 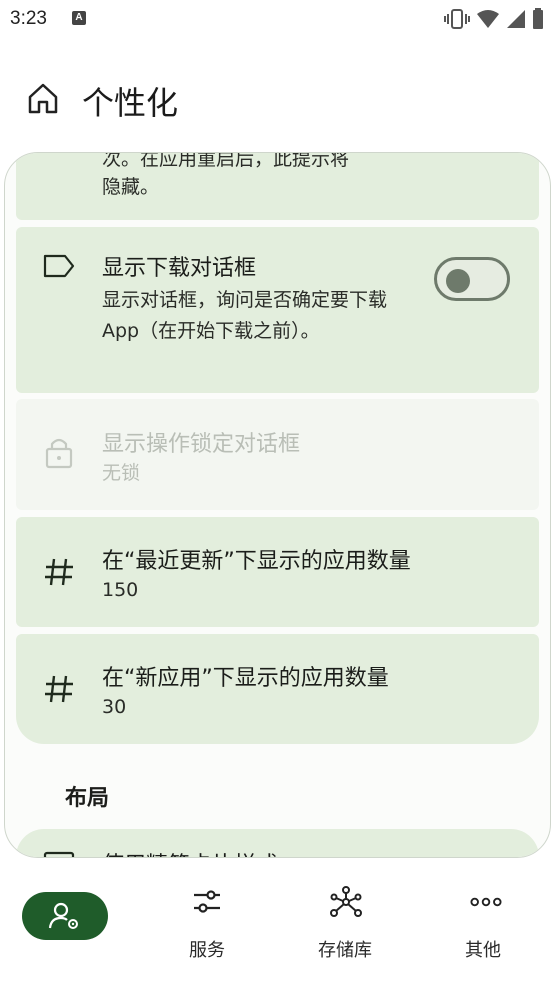 I want to click on settings-item-recent-updates-count: 在“最近更新”下显示的应用数量 150, so click(x=277, y=572).